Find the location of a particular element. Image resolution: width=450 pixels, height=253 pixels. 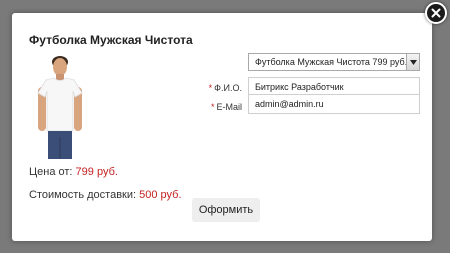

delivery-value: 500 руб. is located at coordinates (160, 195).